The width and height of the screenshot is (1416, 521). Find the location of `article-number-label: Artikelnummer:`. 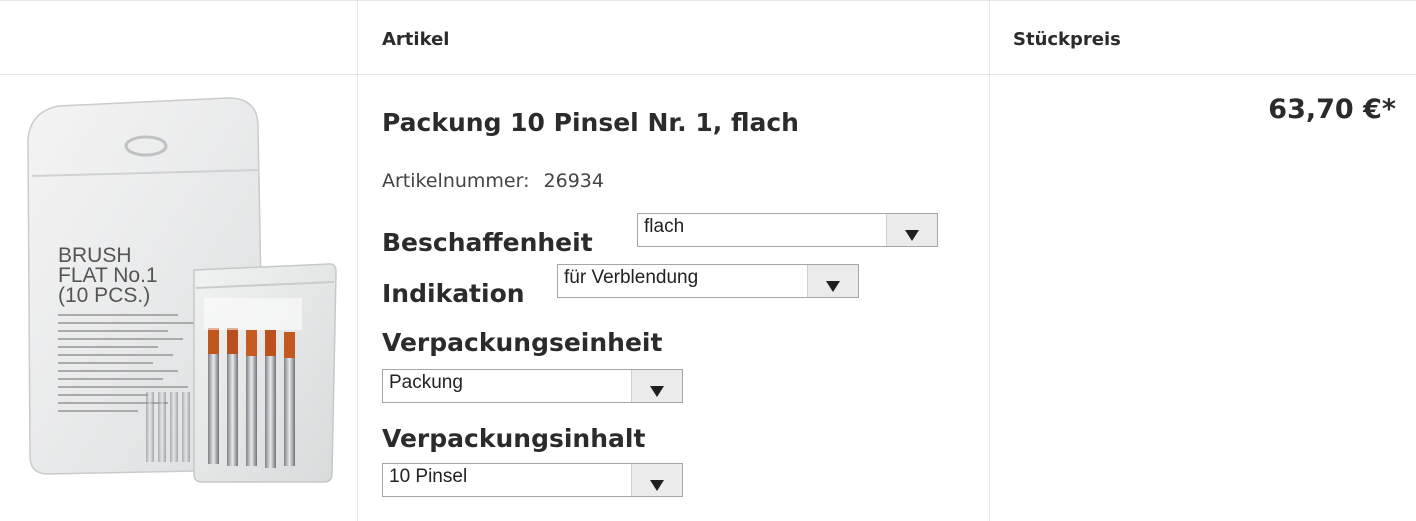

article-number-label: Artikelnummer: is located at coordinates (456, 181).